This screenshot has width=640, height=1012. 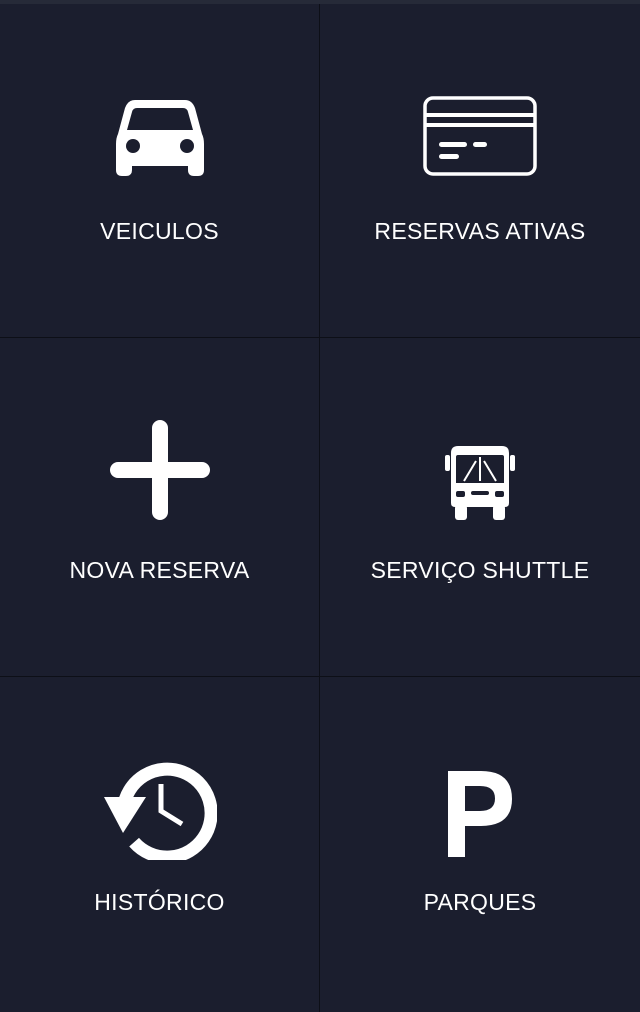 I want to click on menu-label-nova-reserva: NOVA RESERVA, so click(x=159, y=570).